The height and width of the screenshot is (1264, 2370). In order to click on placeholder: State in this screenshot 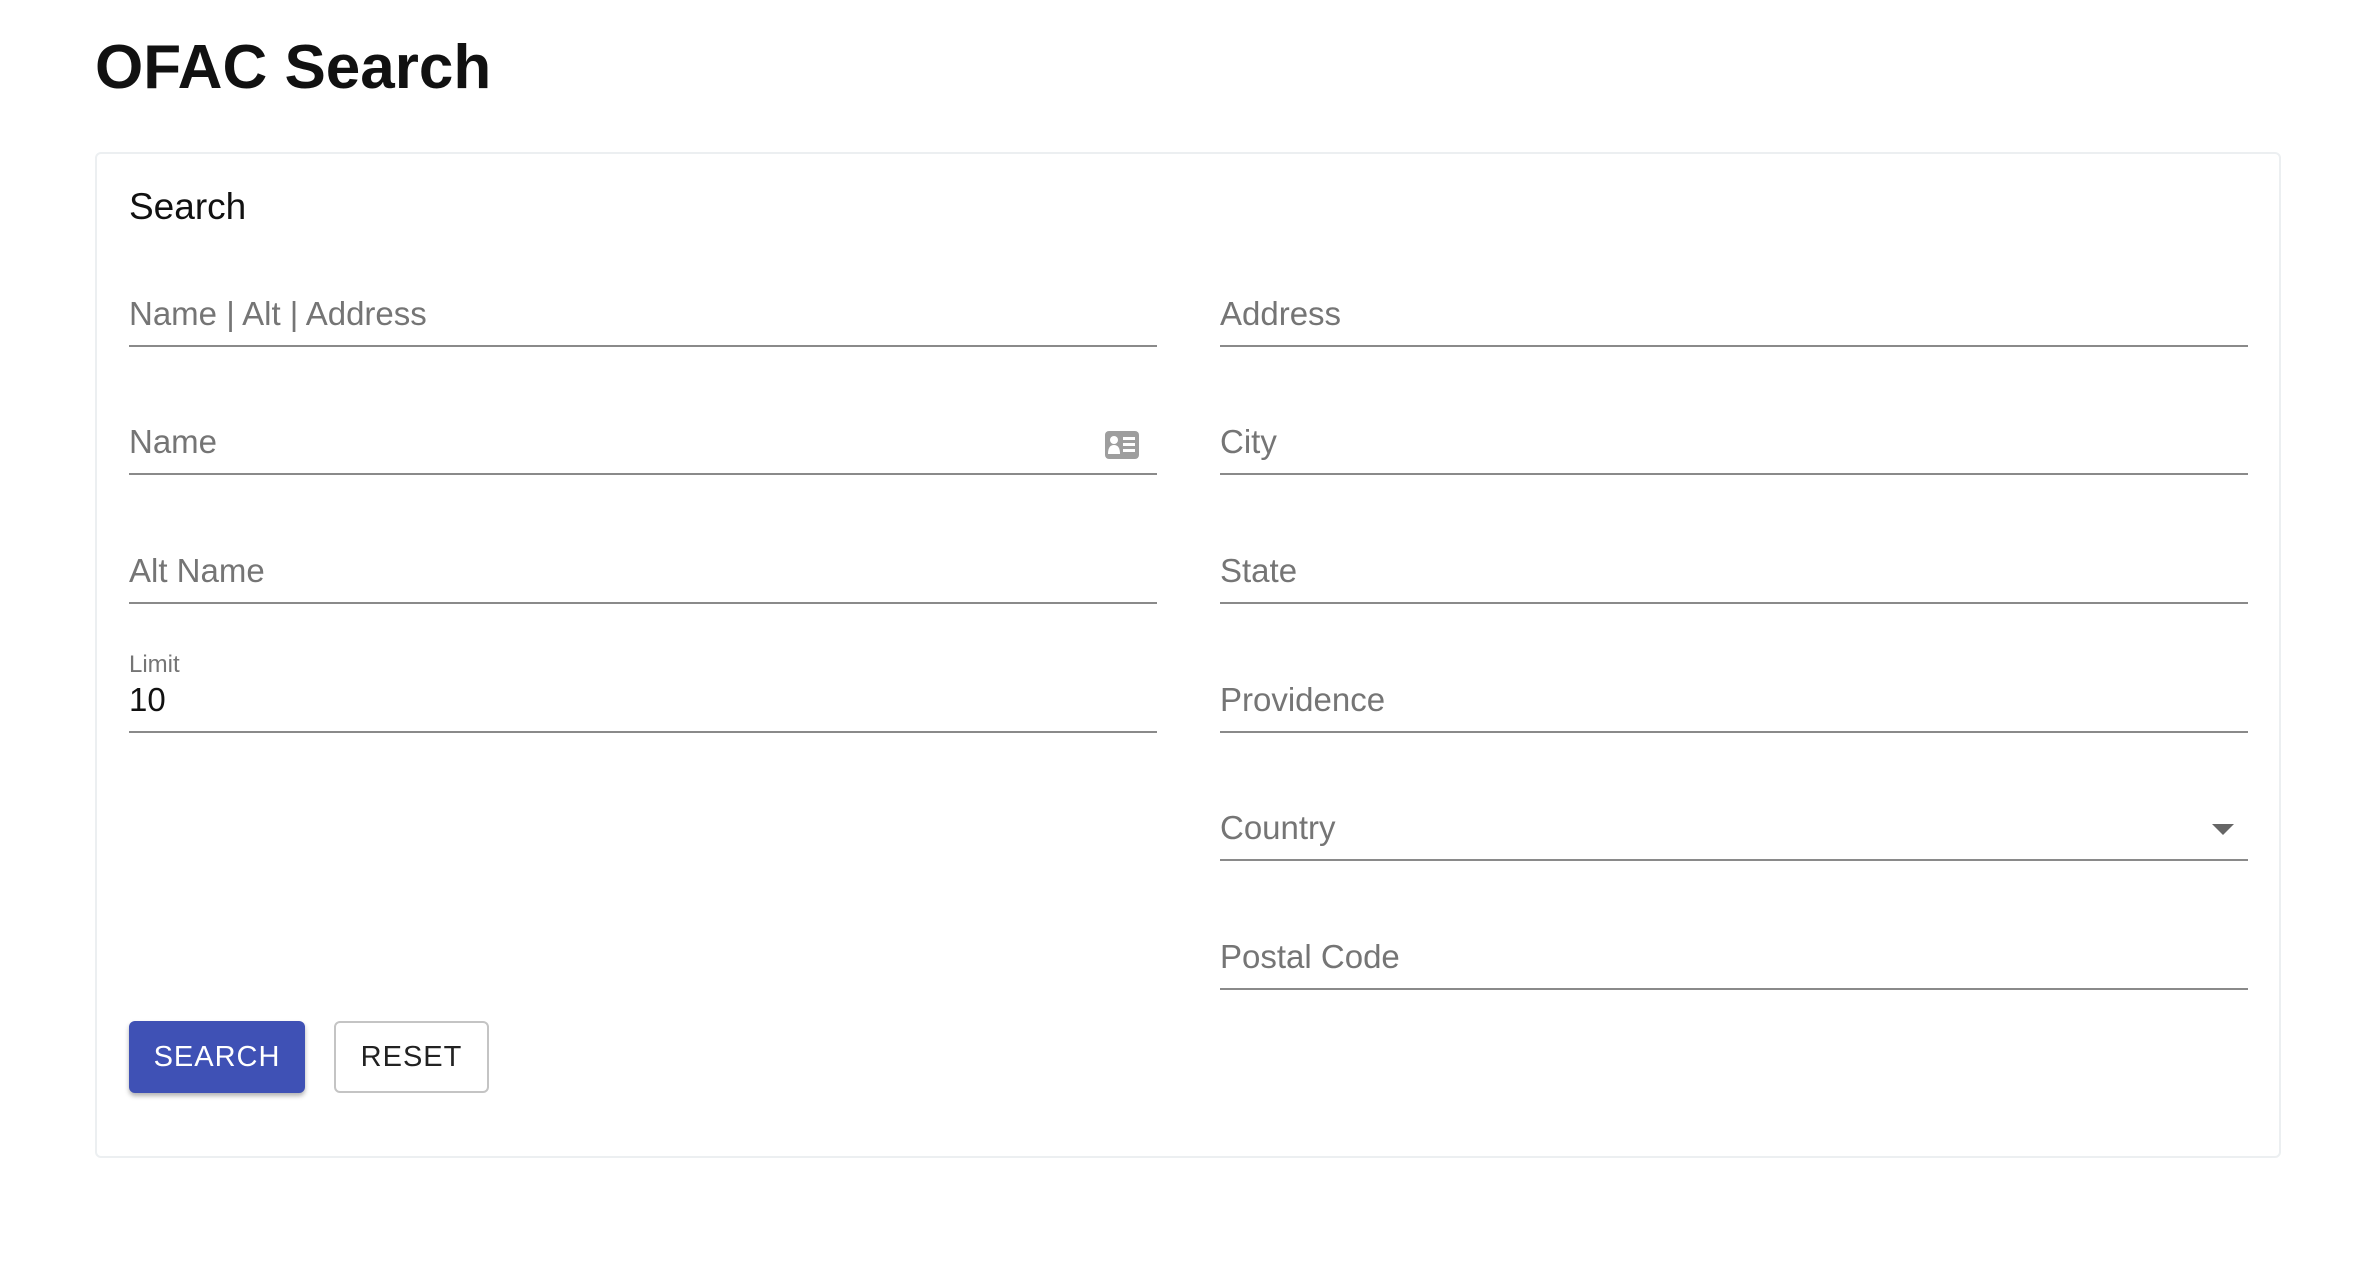, I will do `click(1259, 570)`.